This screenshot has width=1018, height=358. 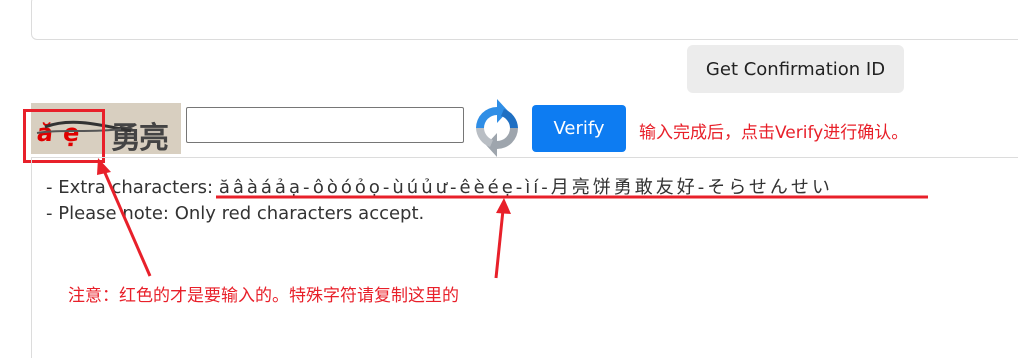 I want to click on extra-characters-label: - Extra characters:, so click(x=132, y=187).